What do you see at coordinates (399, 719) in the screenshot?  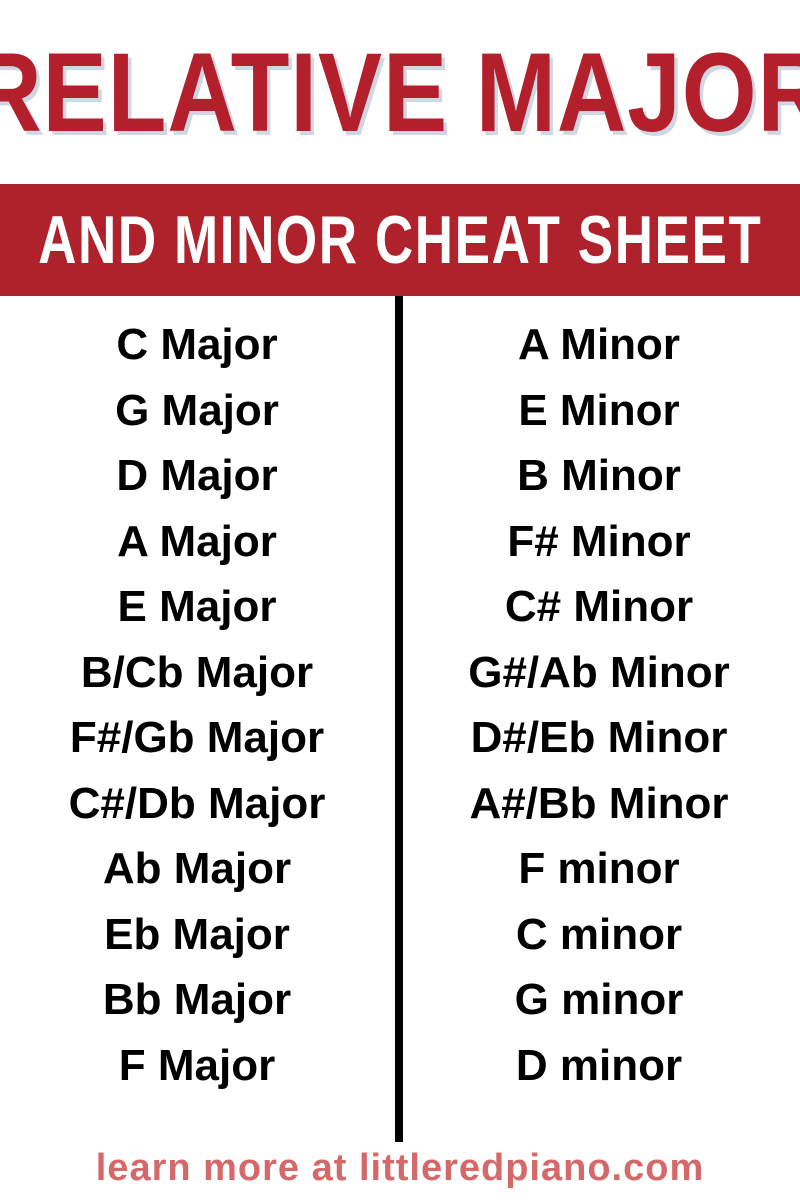 I see `column-divider` at bounding box center [399, 719].